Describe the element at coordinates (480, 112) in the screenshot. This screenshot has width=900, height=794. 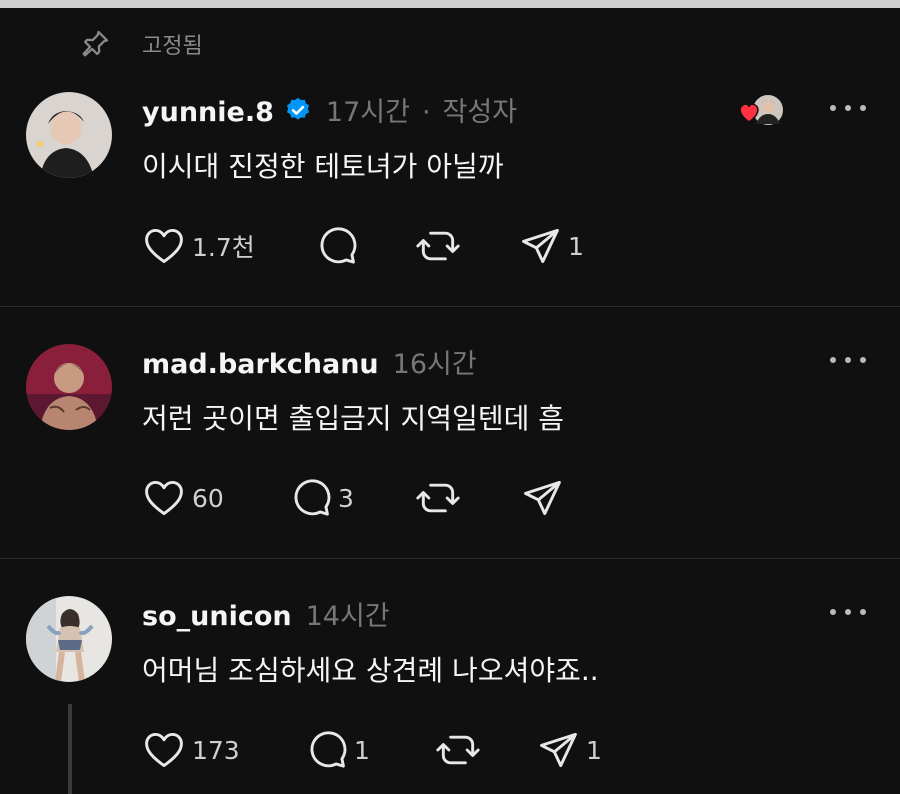
I see `author-tag: 작성자` at that location.